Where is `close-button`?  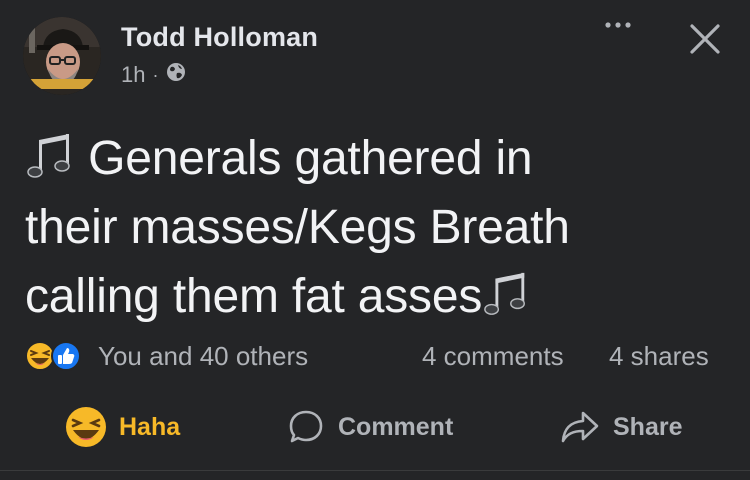
close-button is located at coordinates (706, 40).